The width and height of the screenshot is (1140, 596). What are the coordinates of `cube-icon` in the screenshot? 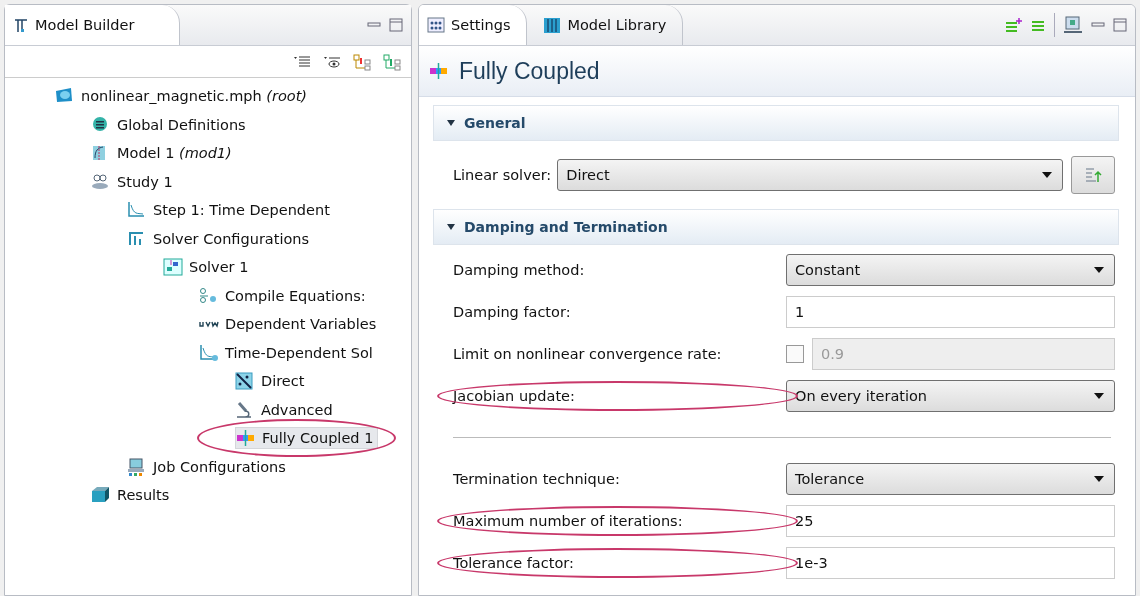 It's located at (101, 495).